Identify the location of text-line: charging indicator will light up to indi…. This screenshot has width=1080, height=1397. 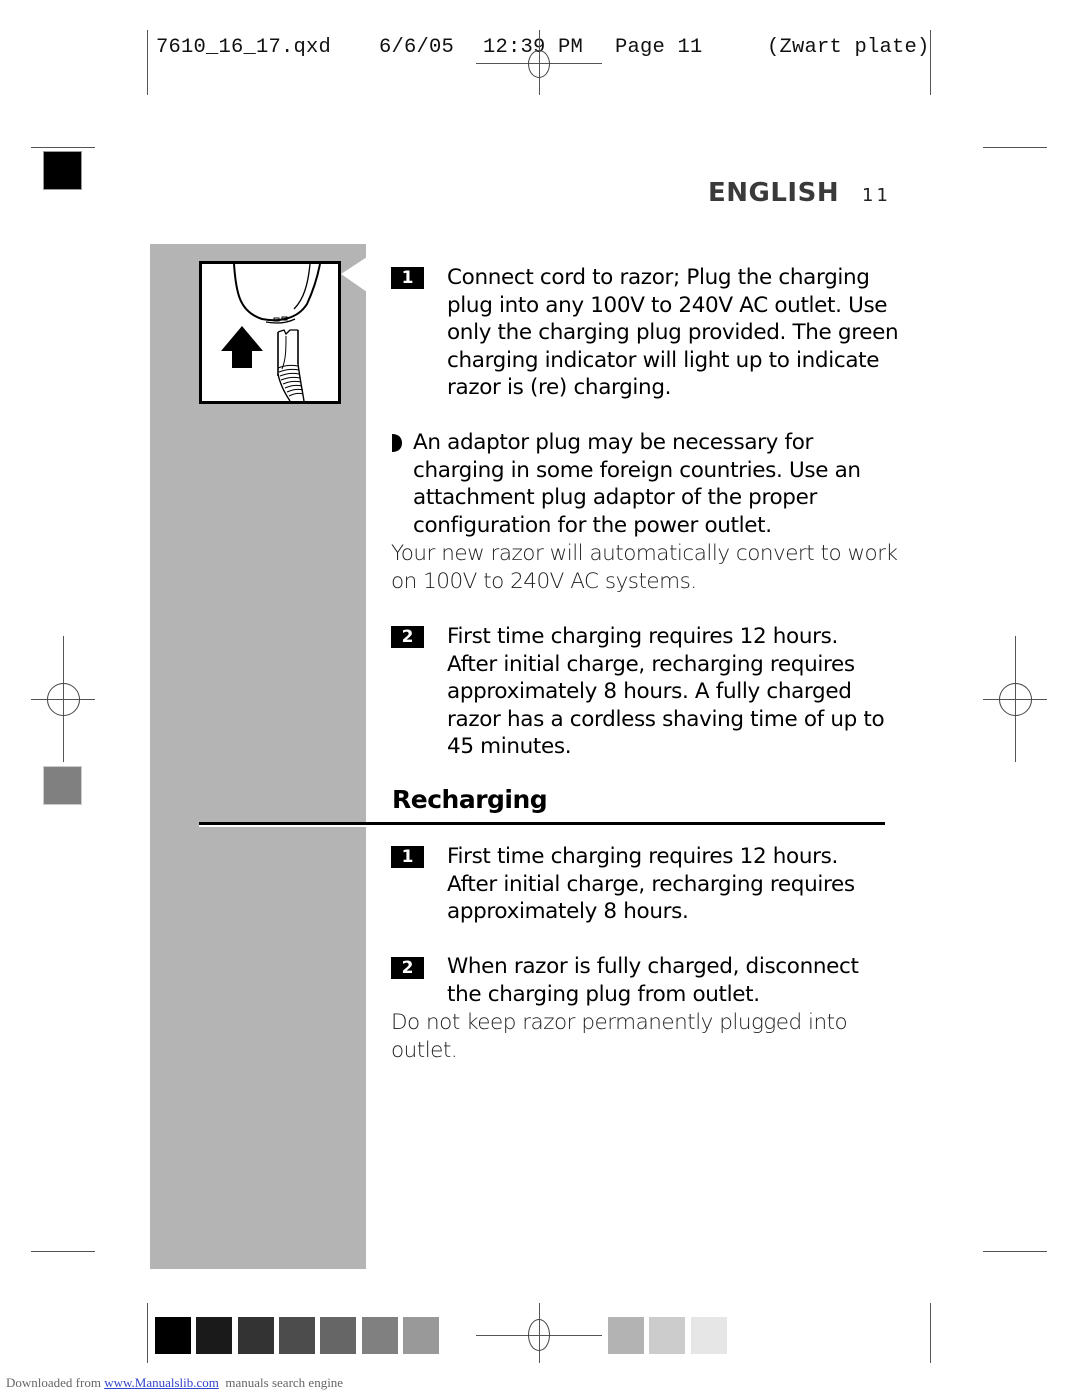
(663, 360).